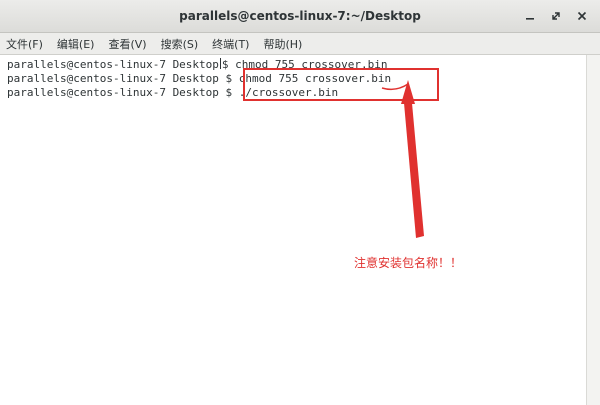 This screenshot has width=600, height=405. Describe the element at coordinates (127, 44) in the screenshot. I see `menu-view: 查看(V)` at that location.